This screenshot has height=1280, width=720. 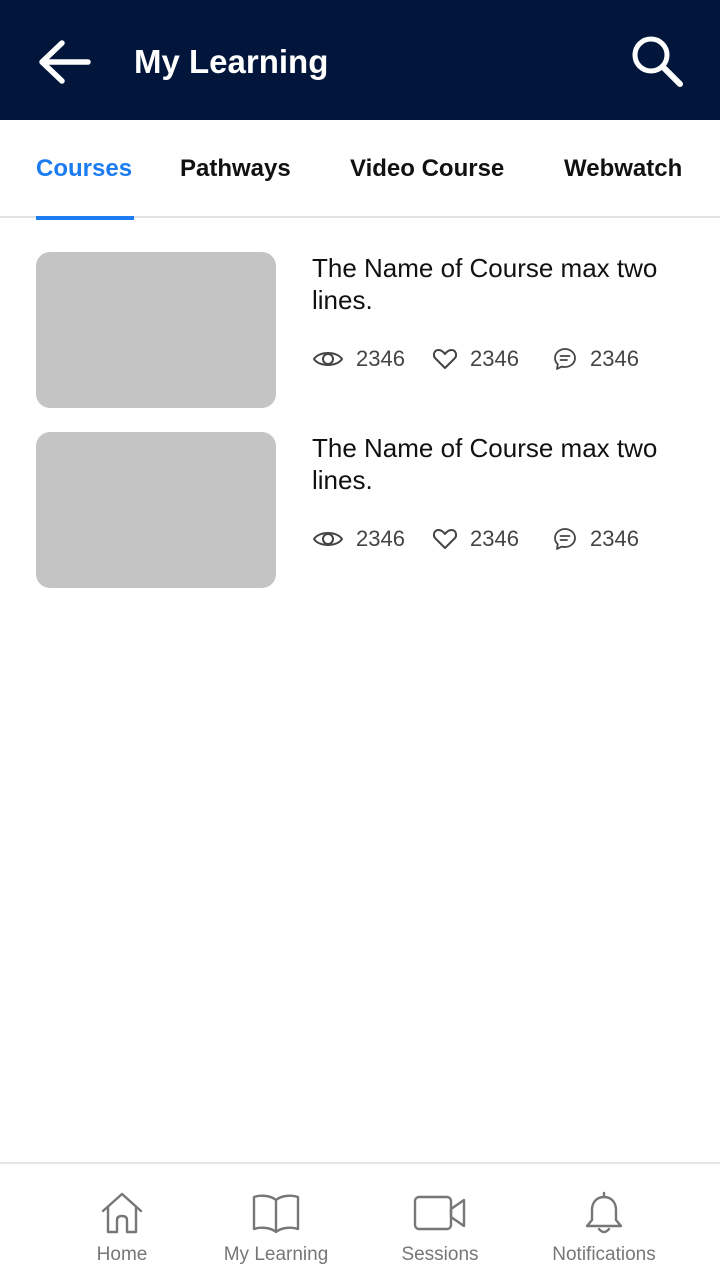 I want to click on nav-my-learning: My Learning, so click(x=276, y=1222).